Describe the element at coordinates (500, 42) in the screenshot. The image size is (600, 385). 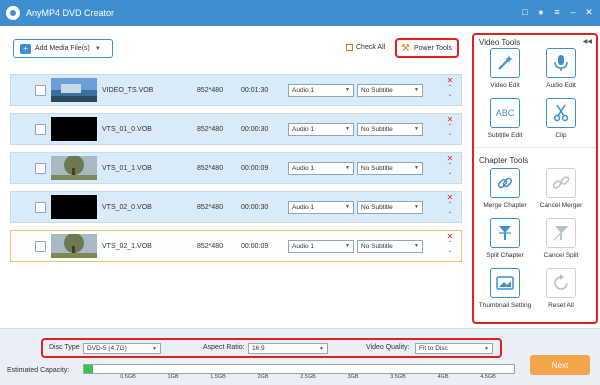
I see `video-tools-heading: Video Tools` at that location.